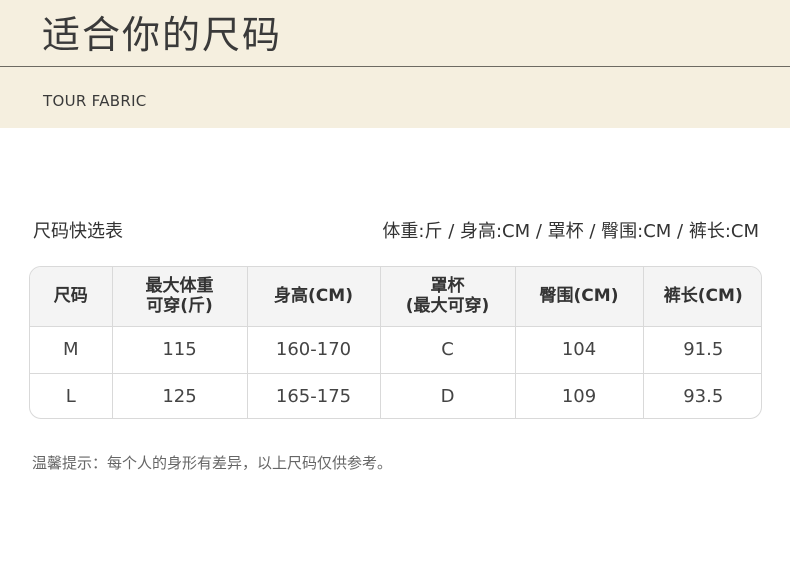  What do you see at coordinates (71, 395) in the screenshot?
I see `cell-size: L` at bounding box center [71, 395].